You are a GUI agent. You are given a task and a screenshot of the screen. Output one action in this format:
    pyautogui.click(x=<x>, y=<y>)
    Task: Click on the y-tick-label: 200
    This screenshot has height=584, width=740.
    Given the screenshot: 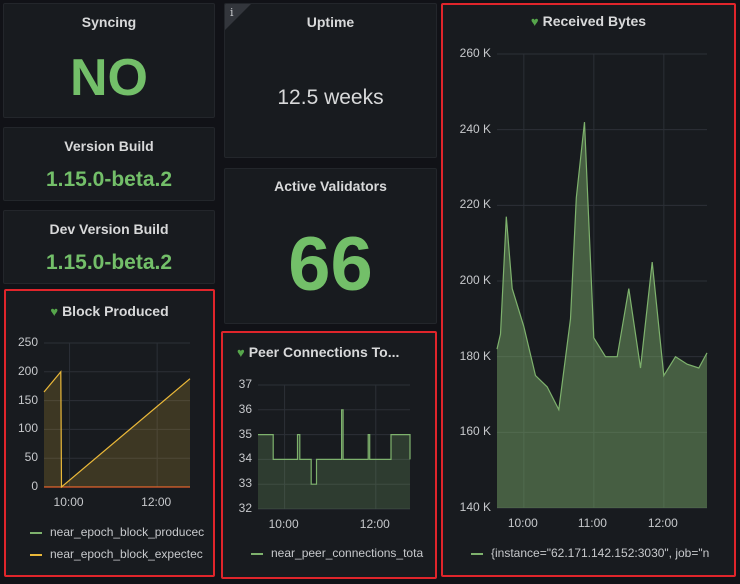 What is the action you would take?
    pyautogui.click(x=27, y=370)
    